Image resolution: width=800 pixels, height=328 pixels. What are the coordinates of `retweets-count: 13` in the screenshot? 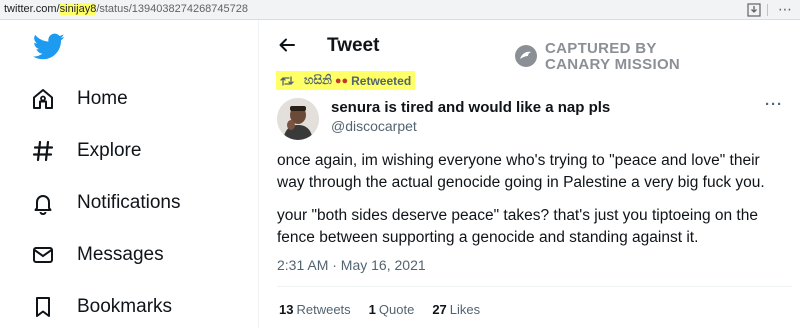 It's located at (286, 309).